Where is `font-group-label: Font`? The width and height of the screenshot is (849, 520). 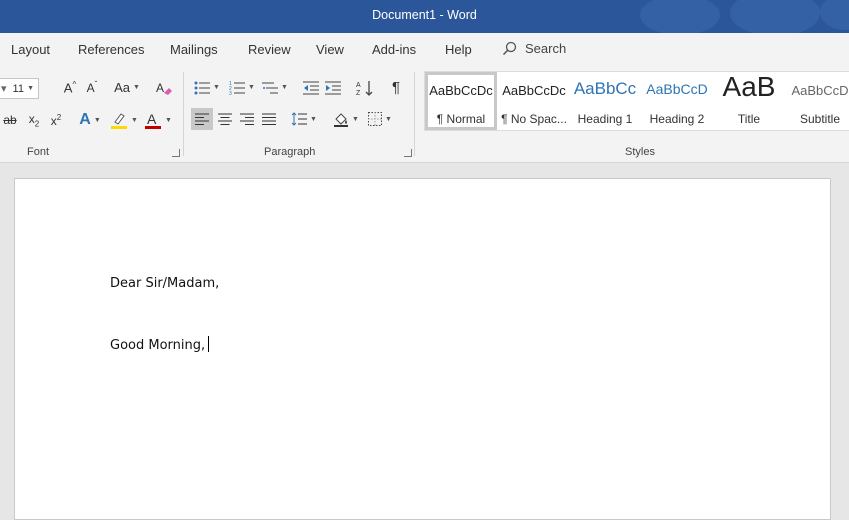 font-group-label: Font is located at coordinates (38, 152).